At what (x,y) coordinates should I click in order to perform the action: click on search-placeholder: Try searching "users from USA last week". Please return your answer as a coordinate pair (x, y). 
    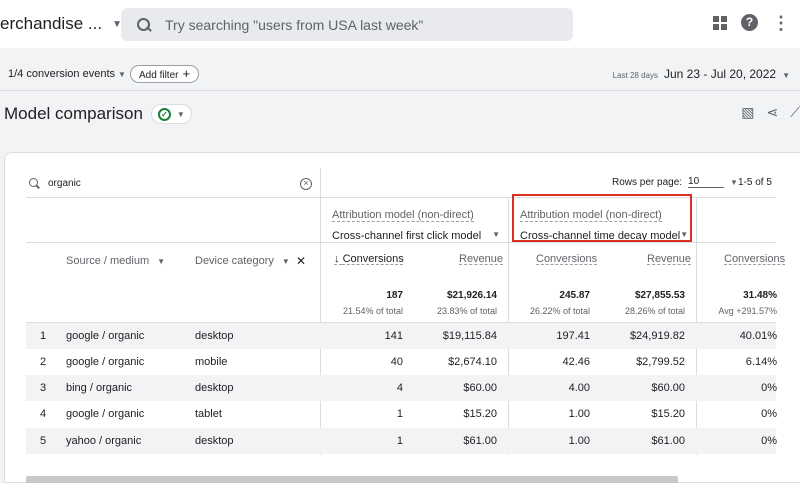
    Looking at the image, I should click on (294, 24).